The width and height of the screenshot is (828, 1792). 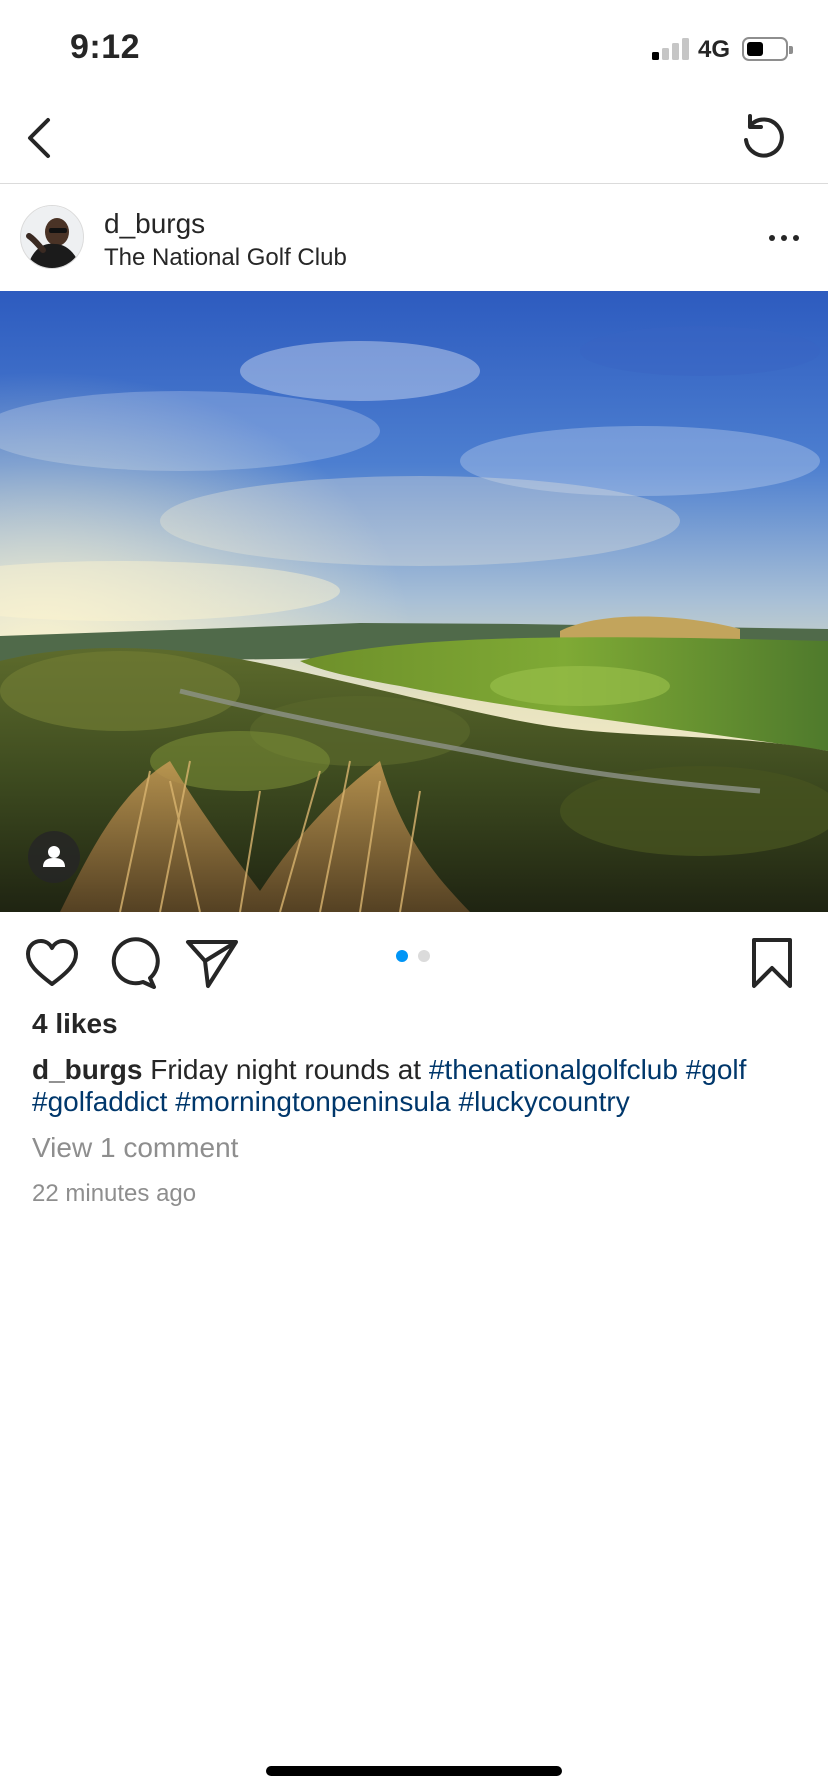 What do you see at coordinates (755, 49) in the screenshot?
I see `battery-level` at bounding box center [755, 49].